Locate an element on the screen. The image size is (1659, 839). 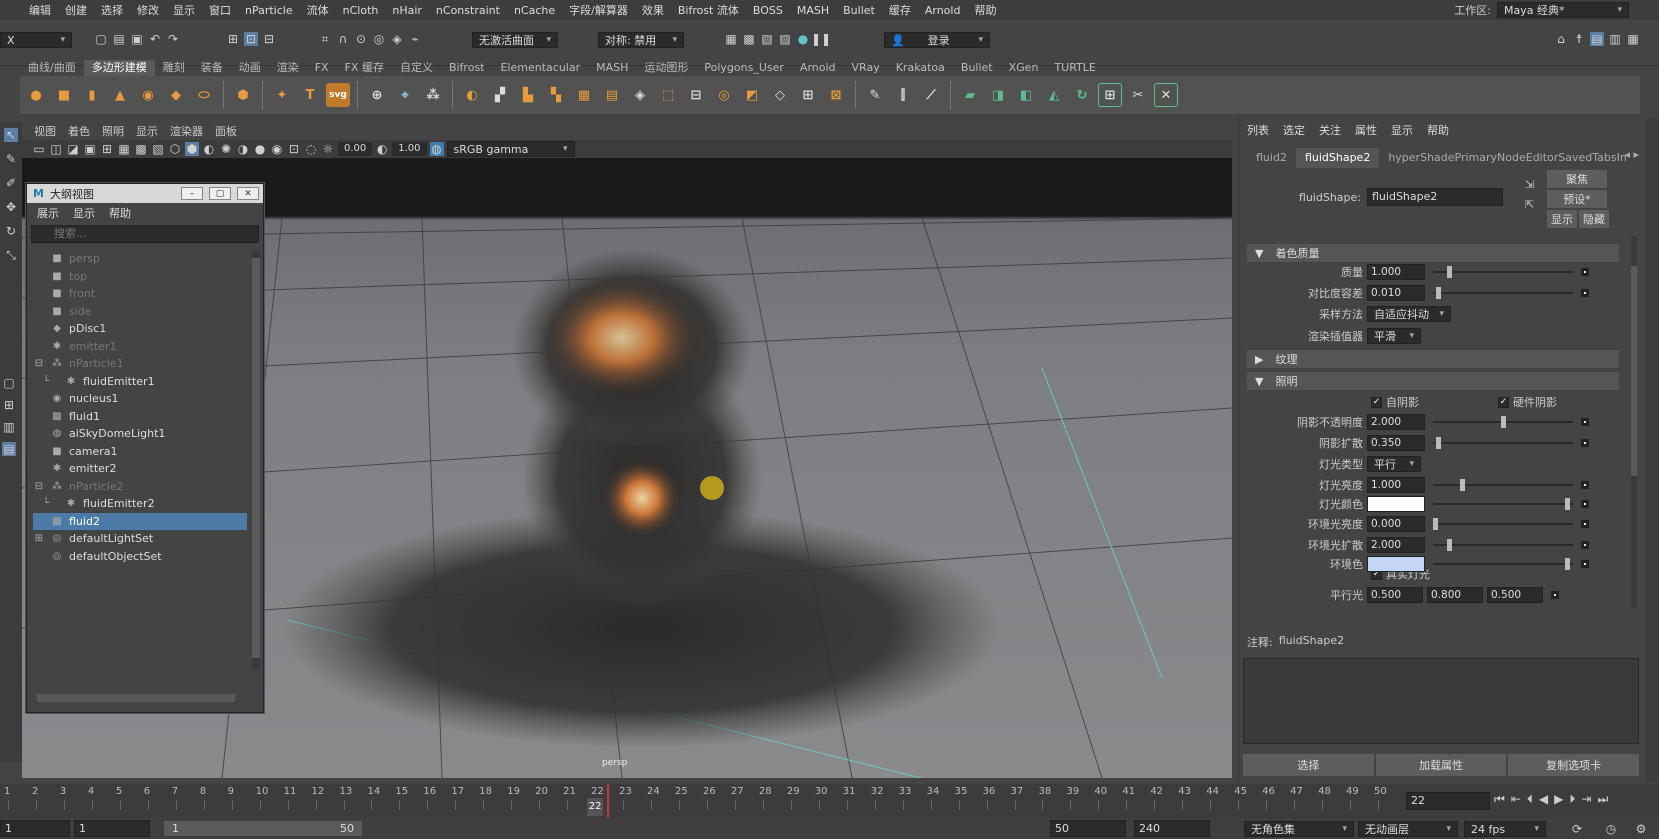
viewport-menu-item: 着色 is located at coordinates (79, 131).